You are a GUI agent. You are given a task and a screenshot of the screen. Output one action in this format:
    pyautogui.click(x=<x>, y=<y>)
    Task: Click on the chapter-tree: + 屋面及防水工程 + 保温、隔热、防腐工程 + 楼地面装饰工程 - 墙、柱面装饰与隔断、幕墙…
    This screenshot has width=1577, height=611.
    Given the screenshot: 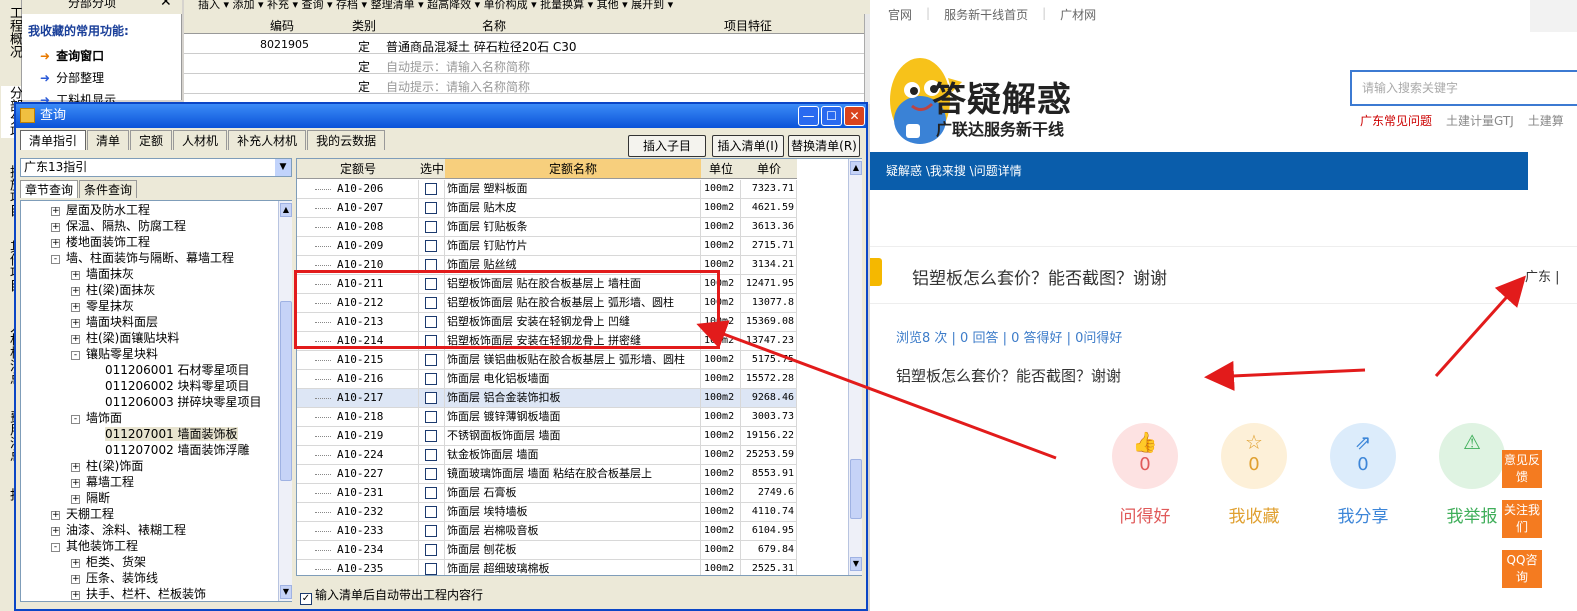 What is the action you would take?
    pyautogui.click(x=156, y=401)
    